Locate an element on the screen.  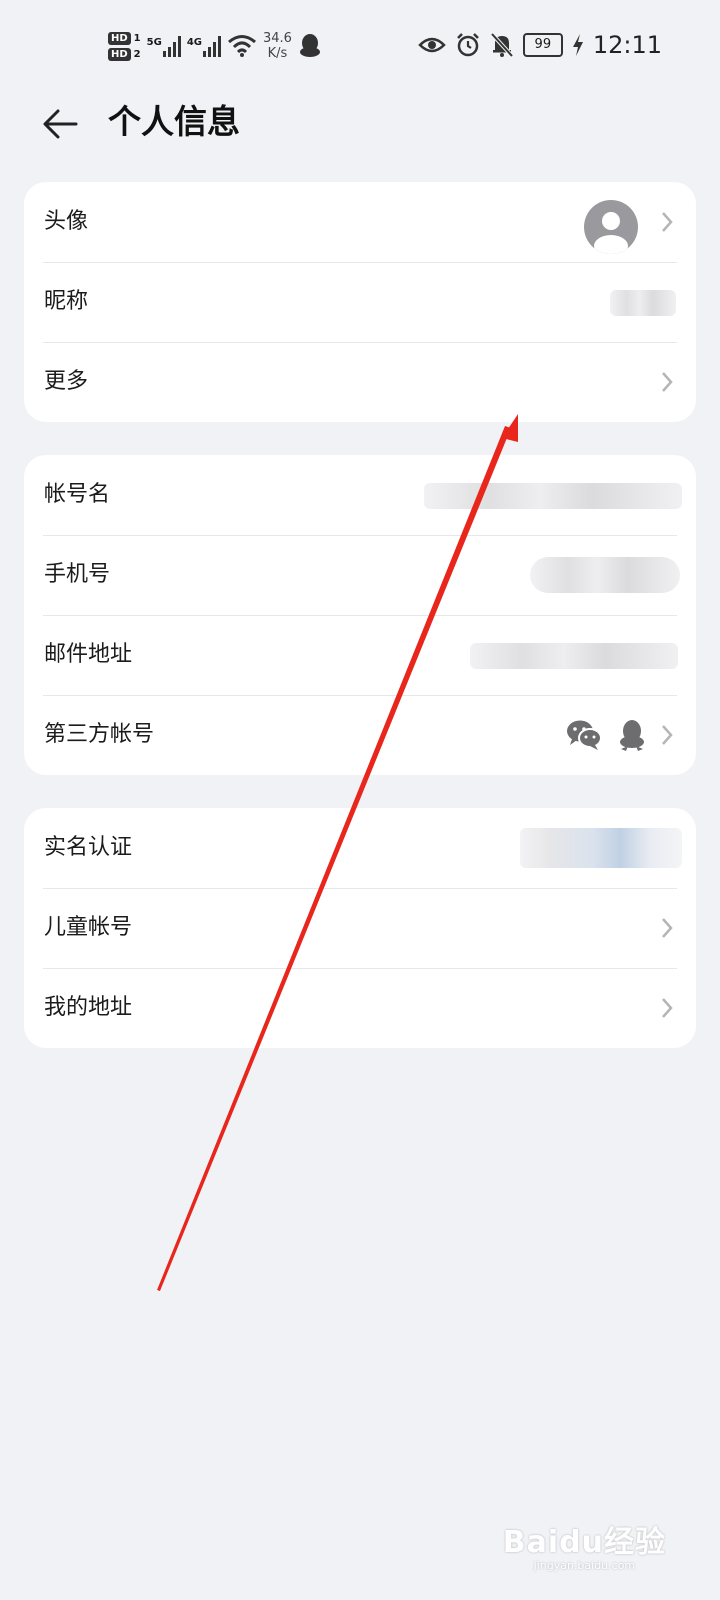
status-bar: HD 1 HD 2 5G 4G 34.6 K/s 99 12:11 is located at coordinates (360, 45).